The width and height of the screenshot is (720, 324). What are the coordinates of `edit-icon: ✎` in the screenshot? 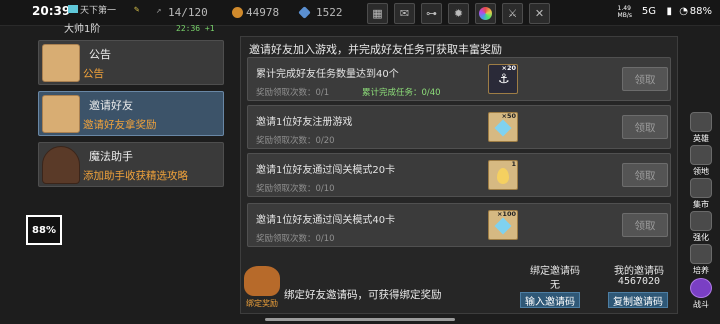 It's located at (136, 10).